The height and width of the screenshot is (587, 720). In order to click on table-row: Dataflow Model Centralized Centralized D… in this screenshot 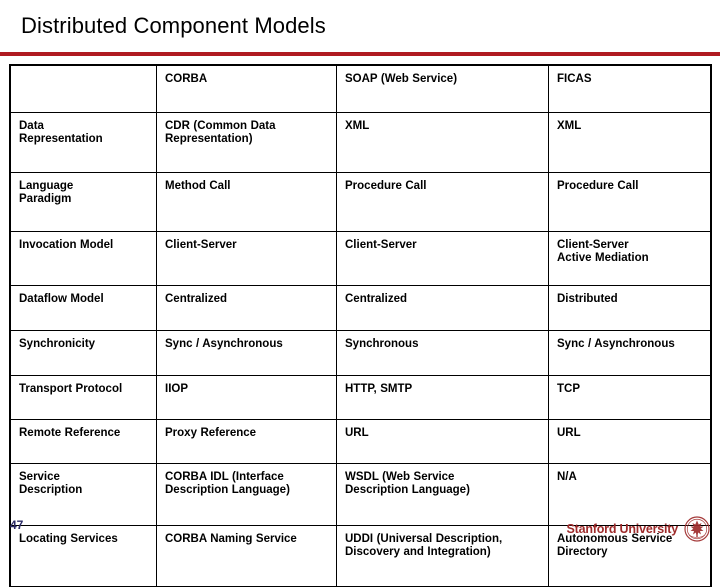, I will do `click(360, 308)`.